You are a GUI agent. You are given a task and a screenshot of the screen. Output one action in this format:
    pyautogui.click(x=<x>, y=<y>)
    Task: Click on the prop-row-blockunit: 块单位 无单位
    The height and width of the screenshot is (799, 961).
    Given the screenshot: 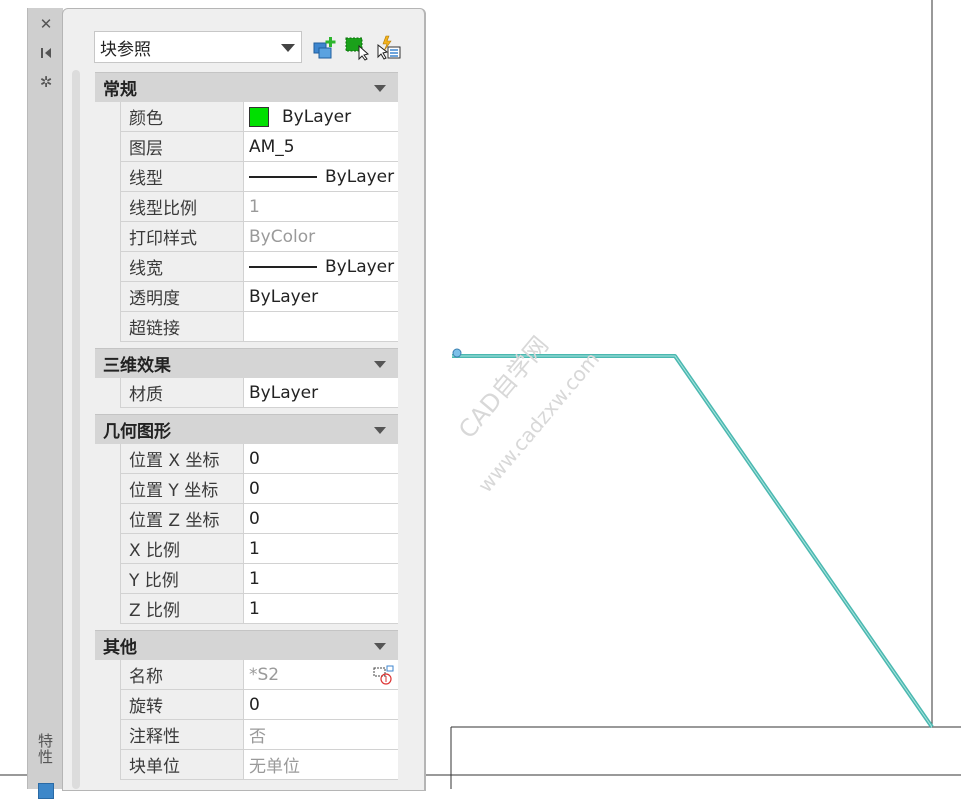 What is the action you would take?
    pyautogui.click(x=259, y=765)
    